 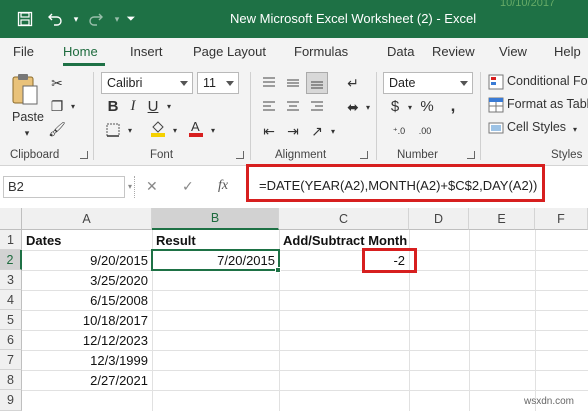 What do you see at coordinates (229, 51) in the screenshot?
I see `tab-page-layout: Page Layout` at bounding box center [229, 51].